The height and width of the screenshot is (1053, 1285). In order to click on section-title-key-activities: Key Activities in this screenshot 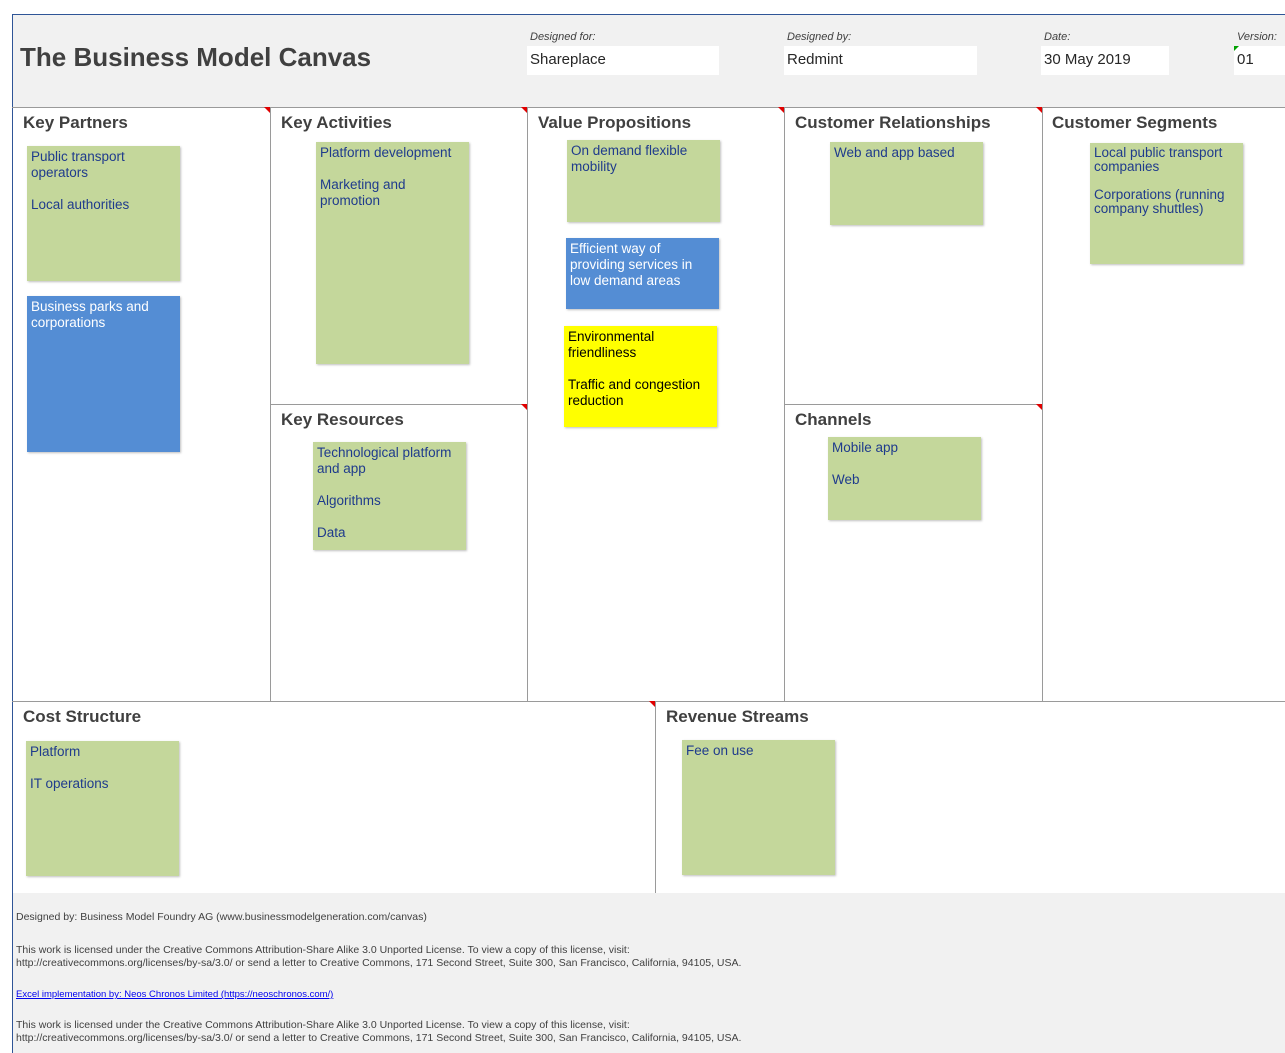, I will do `click(336, 122)`.